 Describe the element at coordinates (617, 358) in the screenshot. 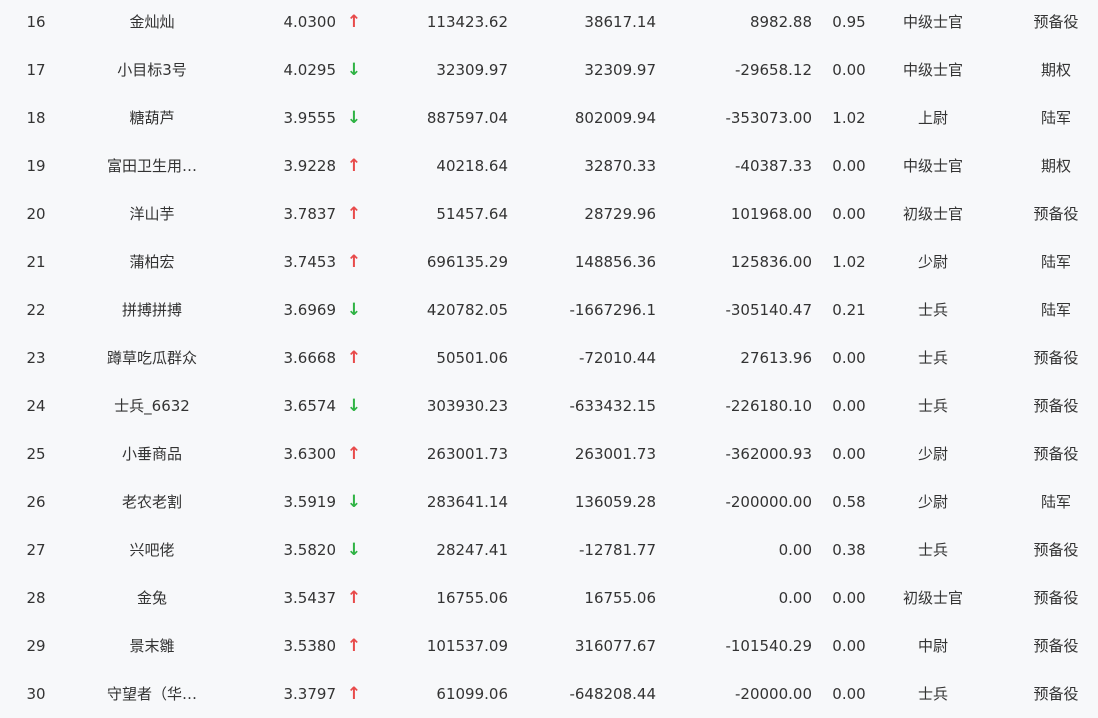

I see `amount2-cell: -72010.44` at that location.